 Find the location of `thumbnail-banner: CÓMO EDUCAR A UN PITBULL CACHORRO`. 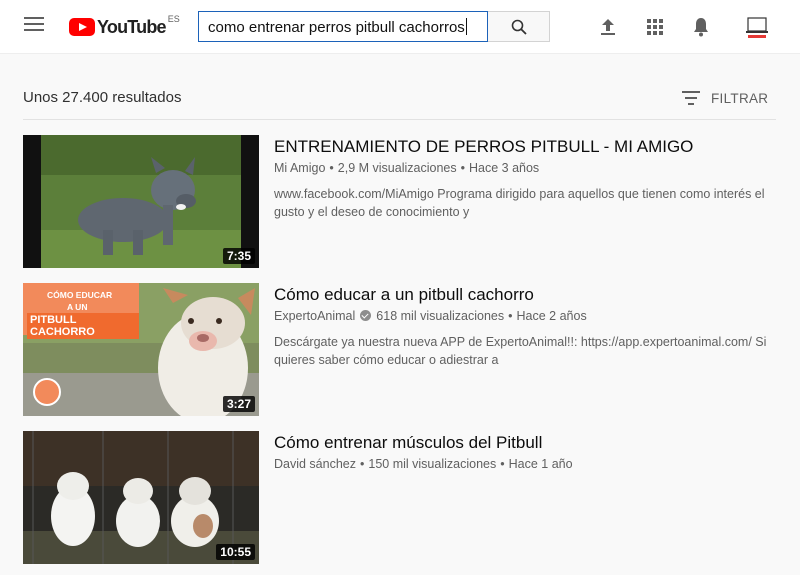

thumbnail-banner: CÓMO EDUCAR A UN PITBULL CACHORRO is located at coordinates (81, 311).